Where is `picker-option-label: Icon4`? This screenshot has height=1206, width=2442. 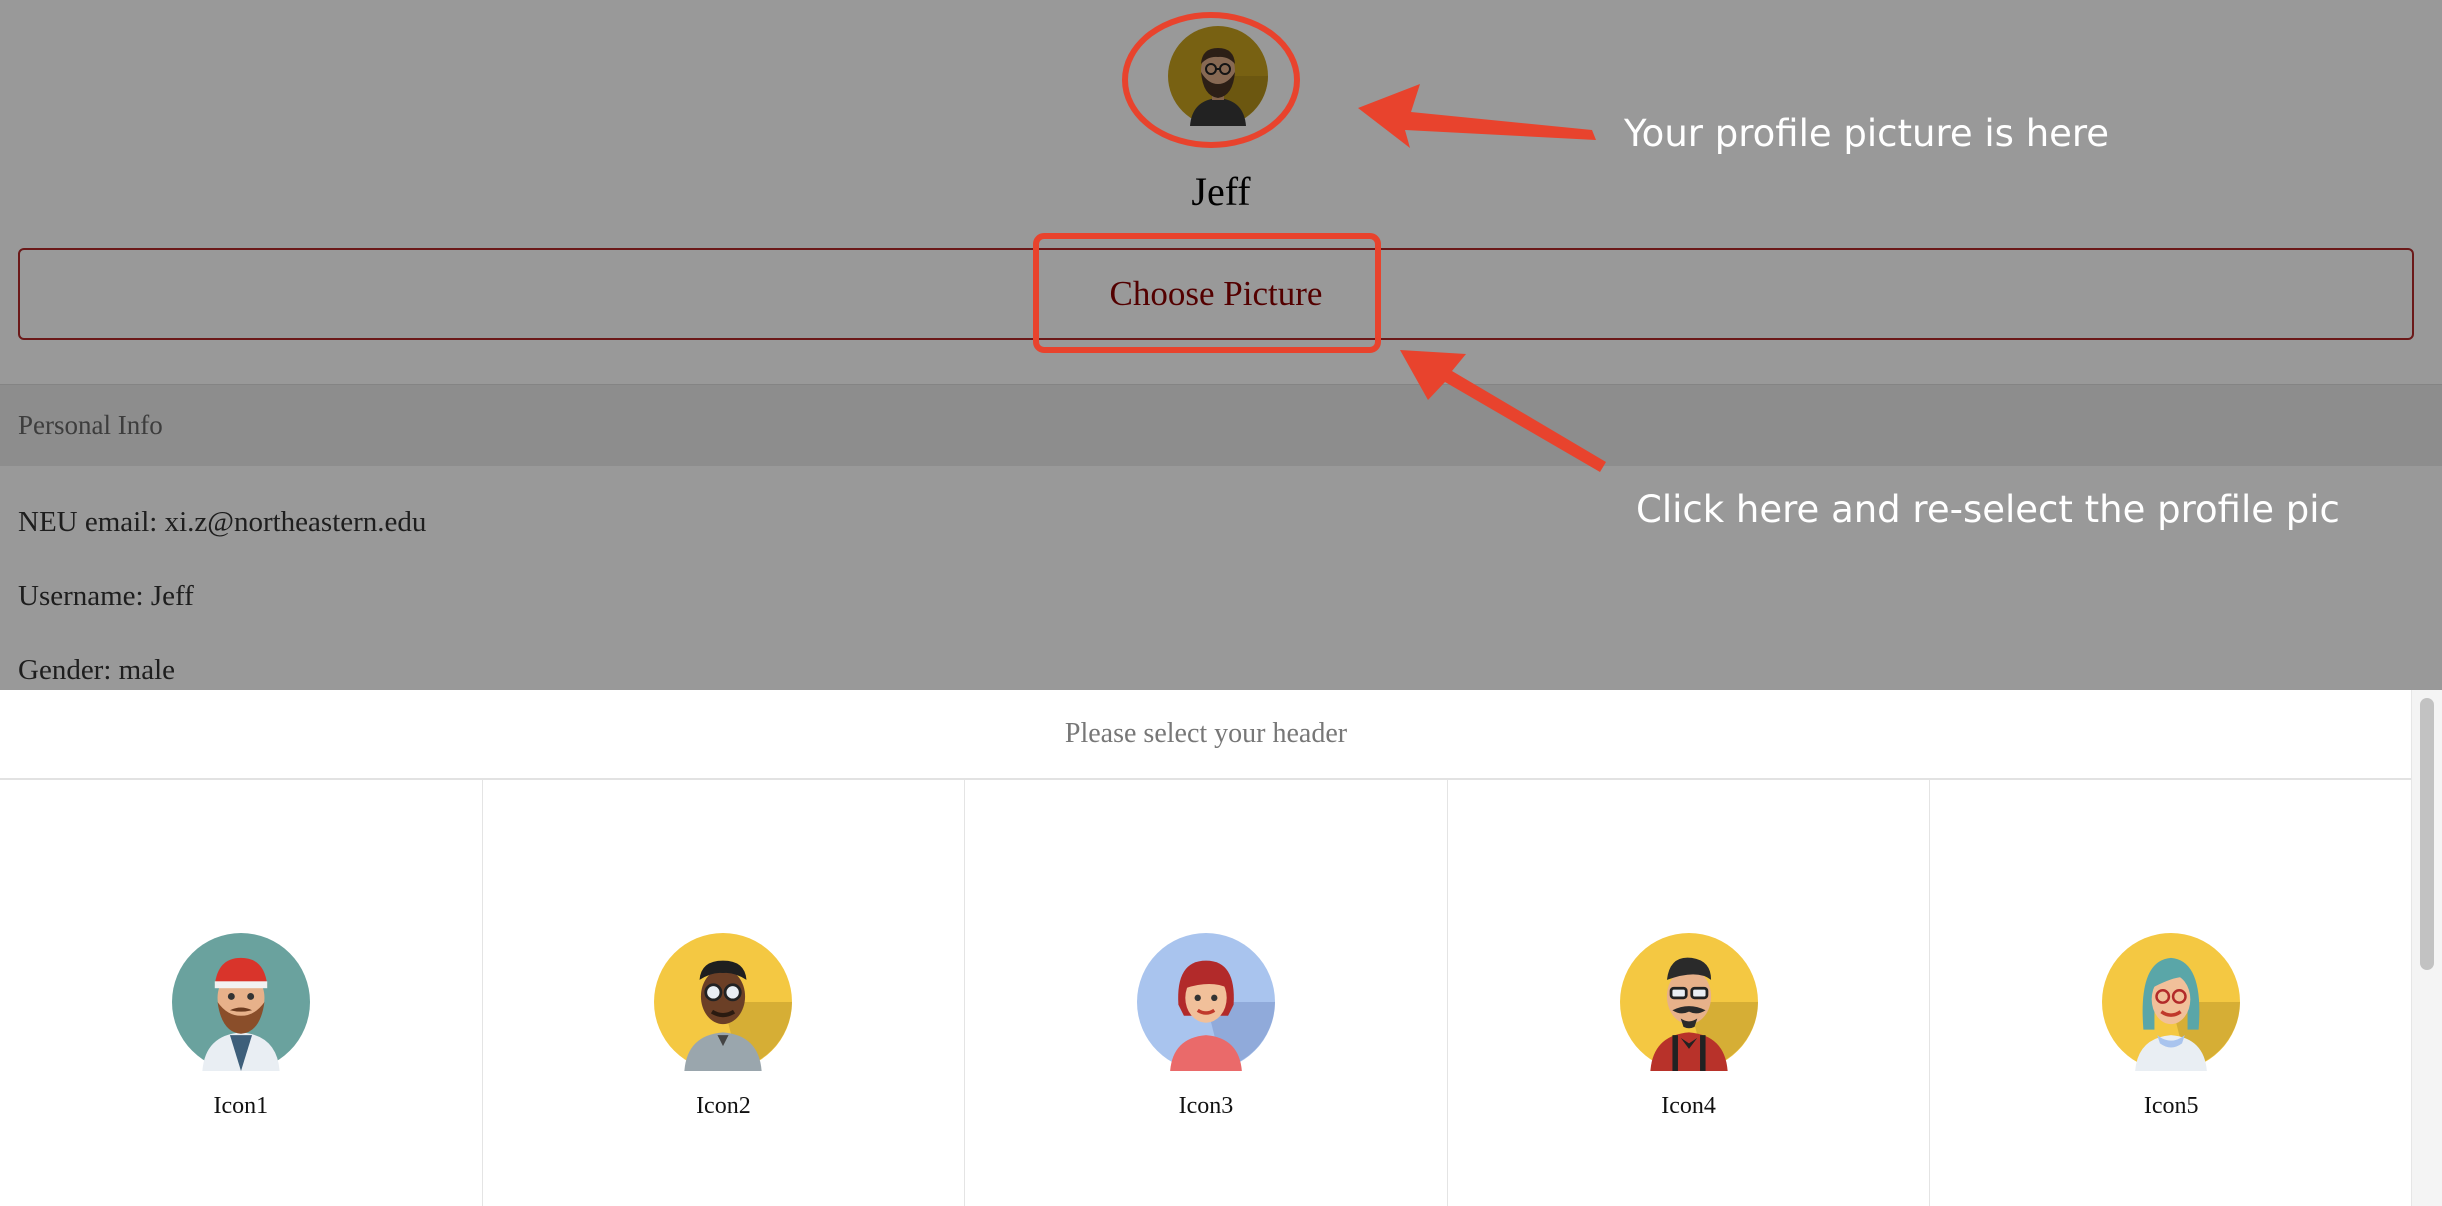
picker-option-label: Icon4 is located at coordinates (1688, 1106).